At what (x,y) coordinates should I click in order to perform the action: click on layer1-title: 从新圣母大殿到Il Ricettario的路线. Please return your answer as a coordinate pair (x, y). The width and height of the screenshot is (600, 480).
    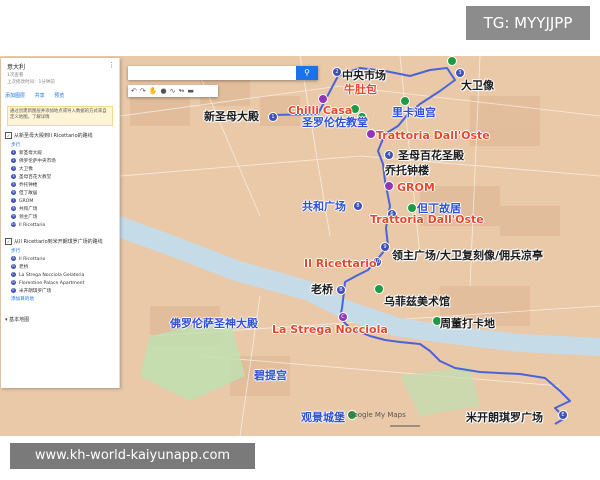
    Looking at the image, I should click on (53, 136).